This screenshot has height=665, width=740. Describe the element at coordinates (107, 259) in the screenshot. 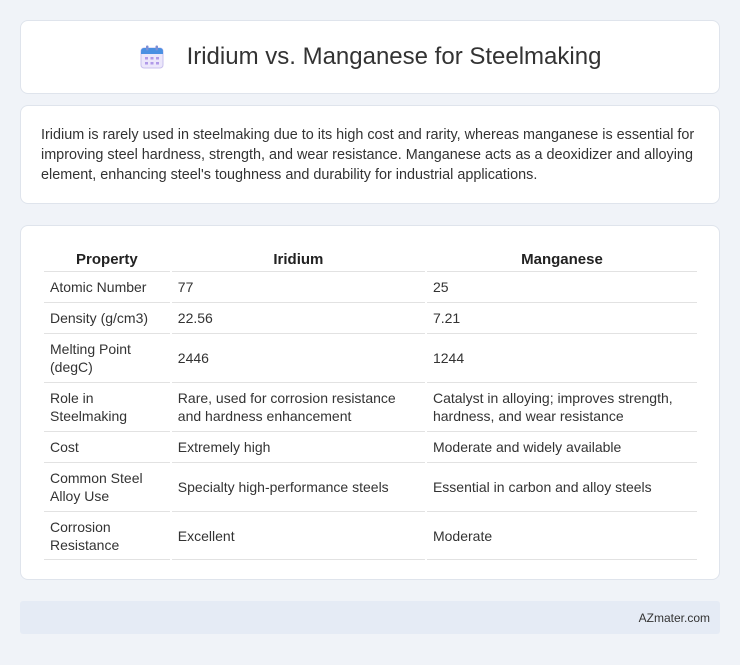

I see `column-header-property: Property` at that location.